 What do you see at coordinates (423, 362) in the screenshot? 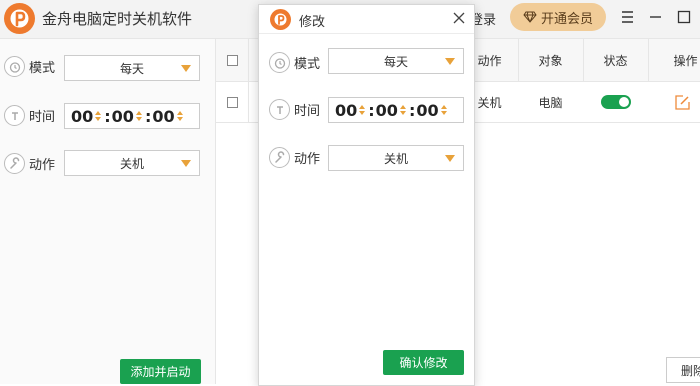
I see `confirm-edit-button: 确认修改` at bounding box center [423, 362].